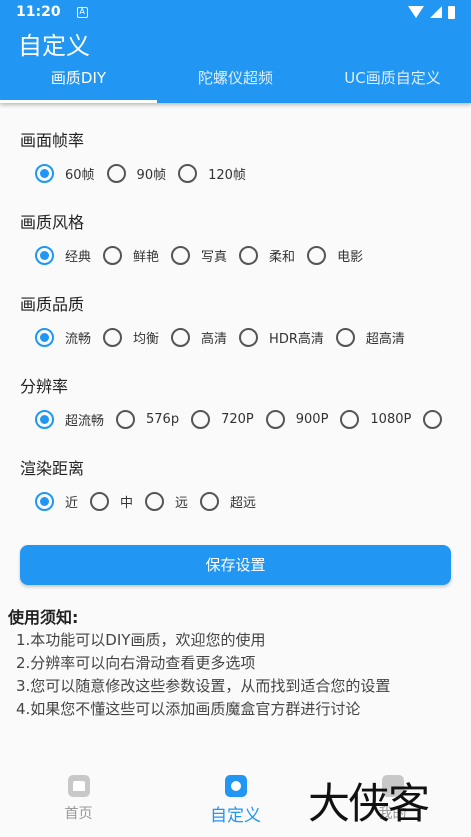  Describe the element at coordinates (78, 80) in the screenshot. I see `tab-quality-diy: 画质DIY` at that location.